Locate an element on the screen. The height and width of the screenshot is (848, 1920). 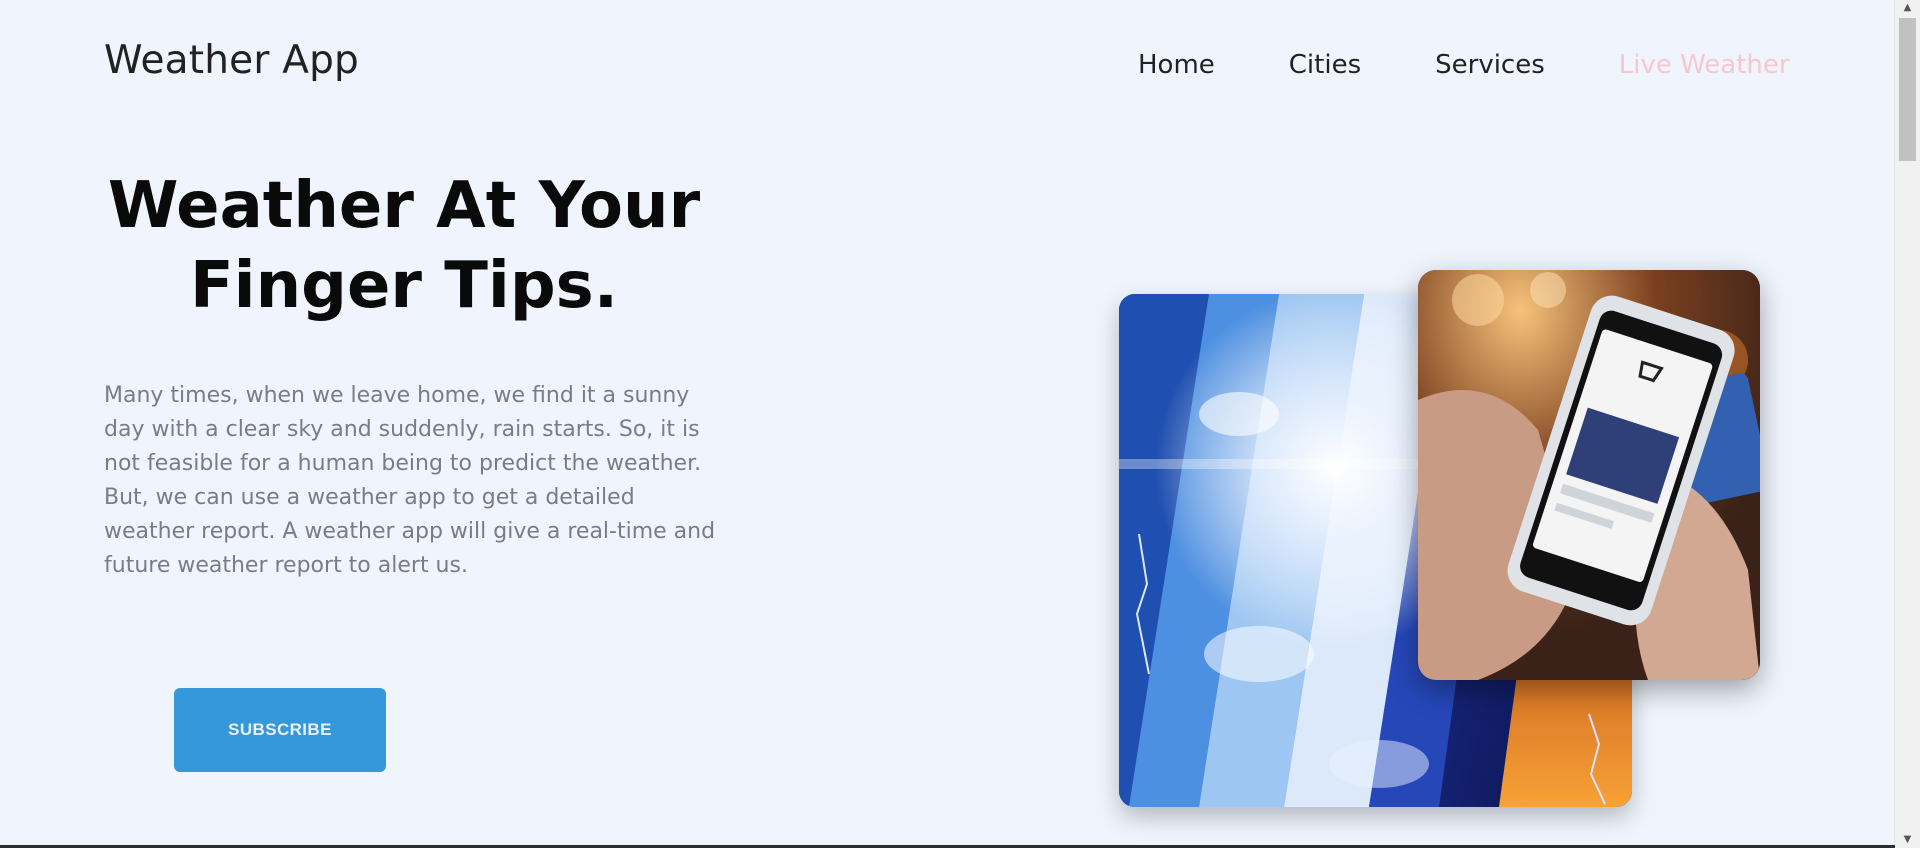
hero-title-line-2: Finger Tips. is located at coordinates (404, 286).